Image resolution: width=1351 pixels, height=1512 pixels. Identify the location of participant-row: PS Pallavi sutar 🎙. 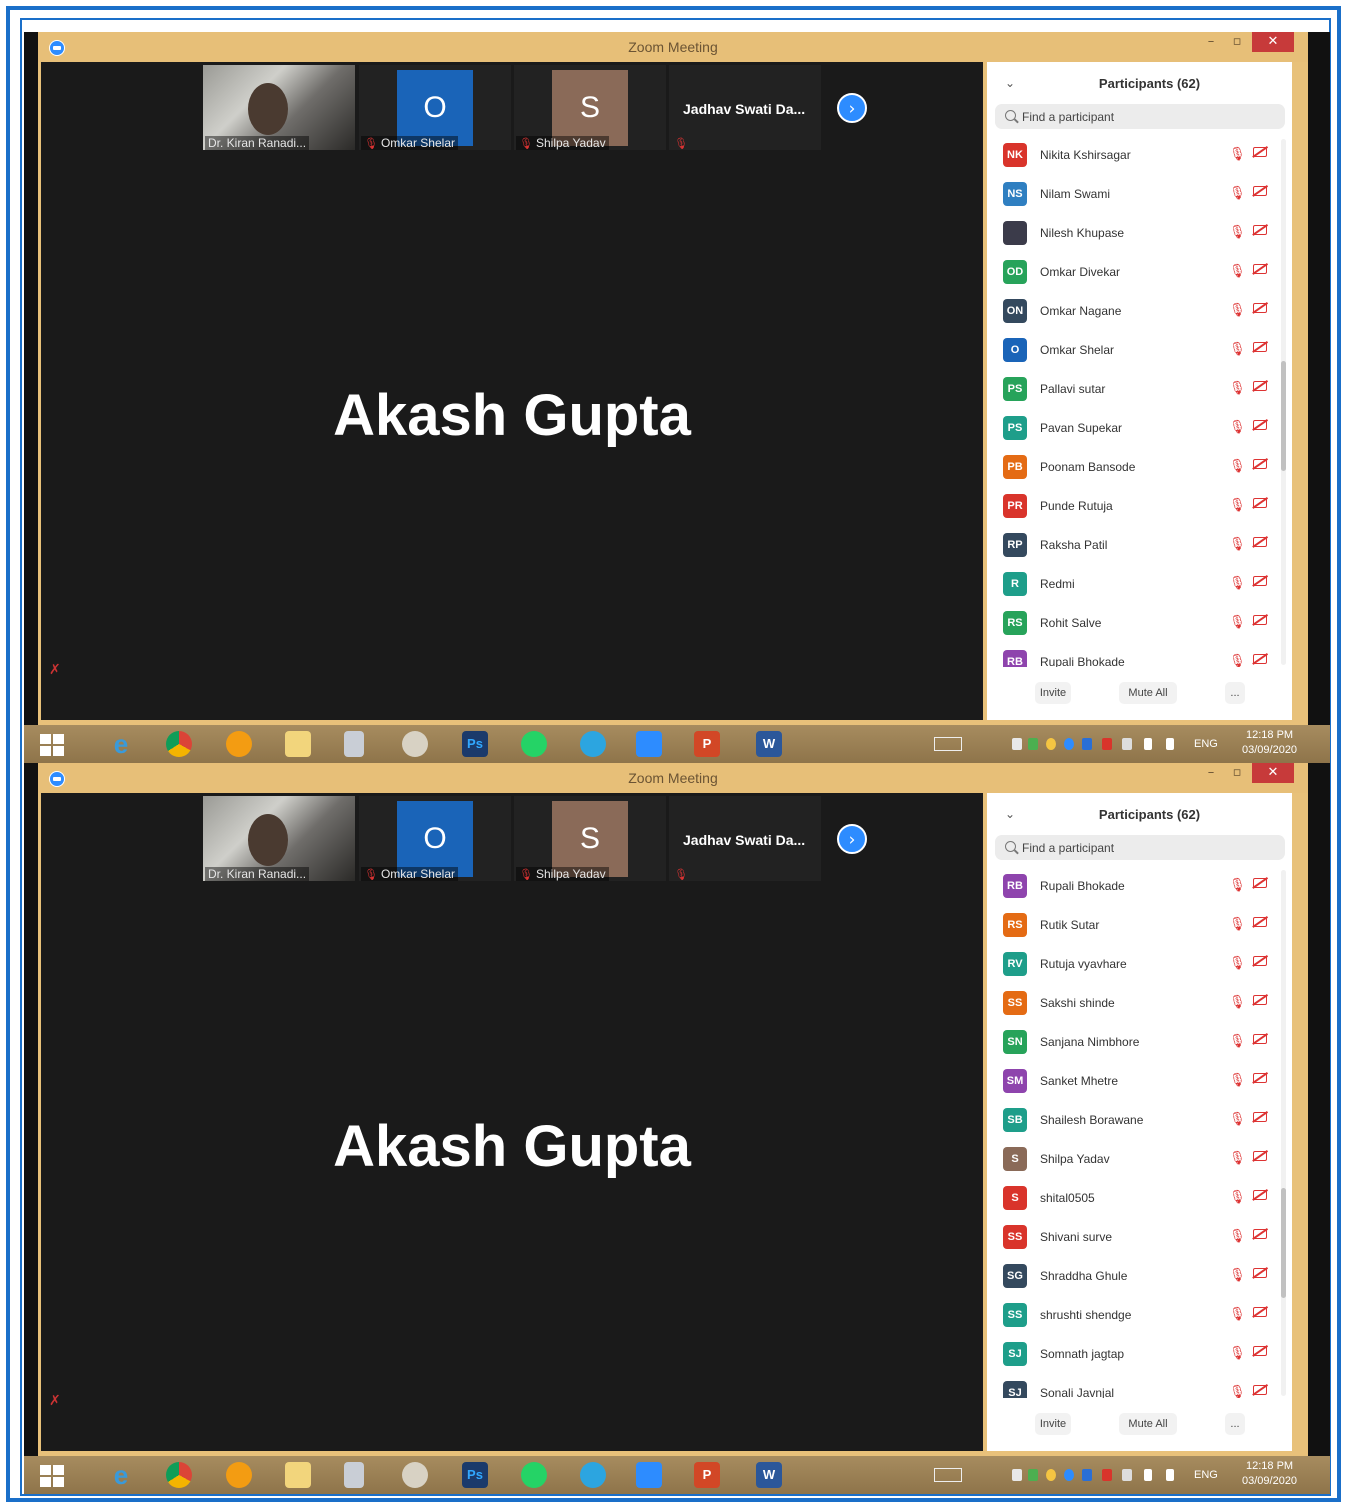
(1137, 390).